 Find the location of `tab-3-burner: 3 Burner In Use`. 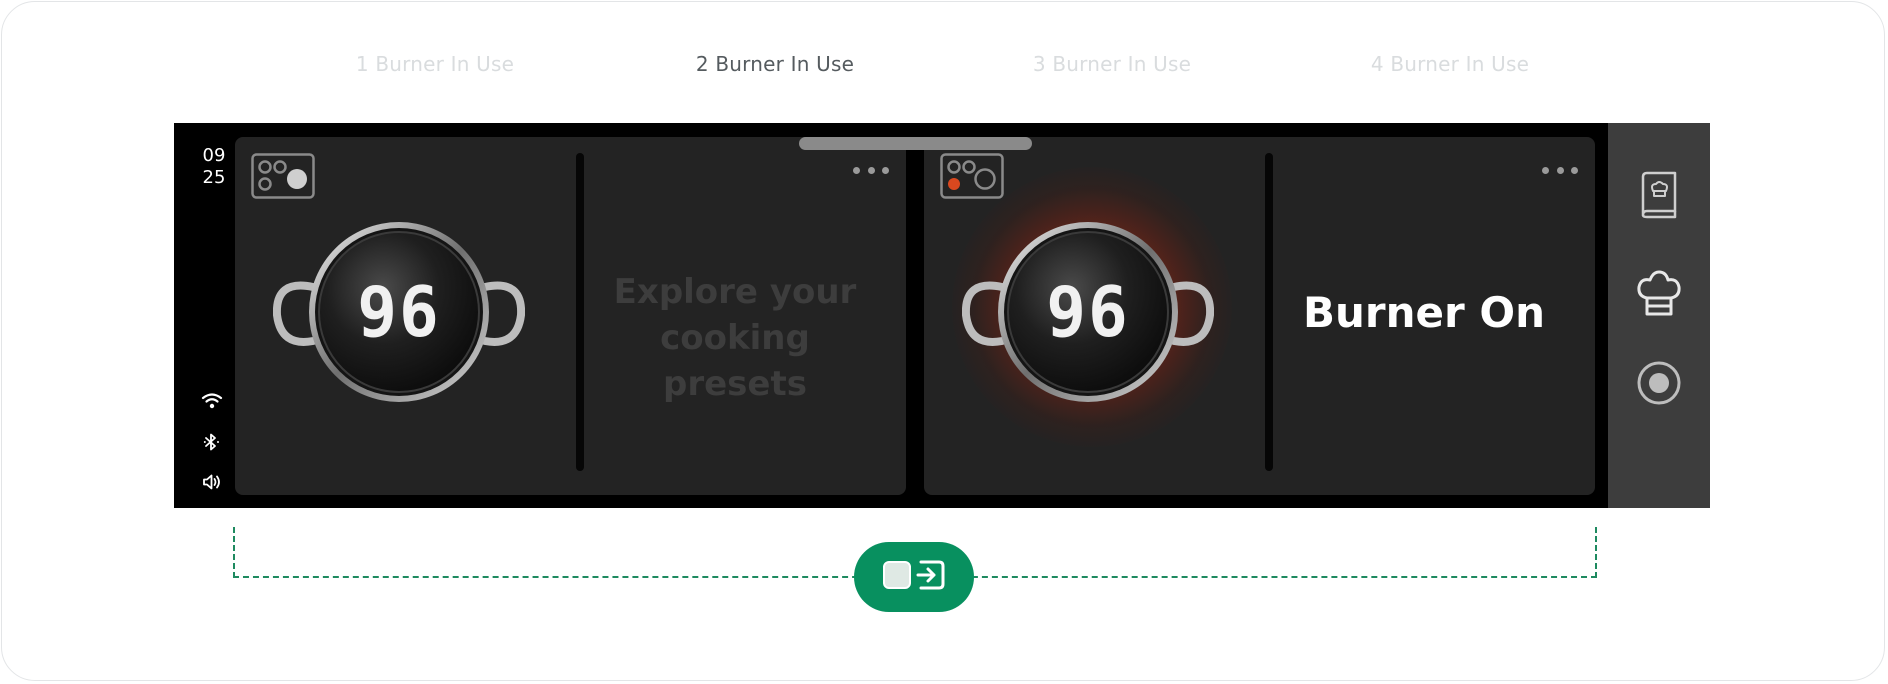

tab-3-burner: 3 Burner In Use is located at coordinates (1112, 64).